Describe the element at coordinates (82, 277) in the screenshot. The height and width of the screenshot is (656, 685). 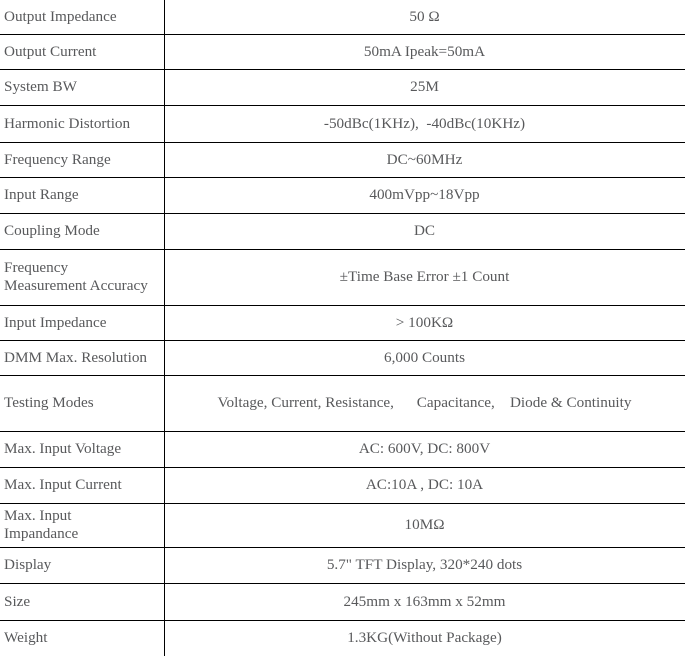
I see `parameter-name-cell: Frequency Measurement Accuracy` at that location.